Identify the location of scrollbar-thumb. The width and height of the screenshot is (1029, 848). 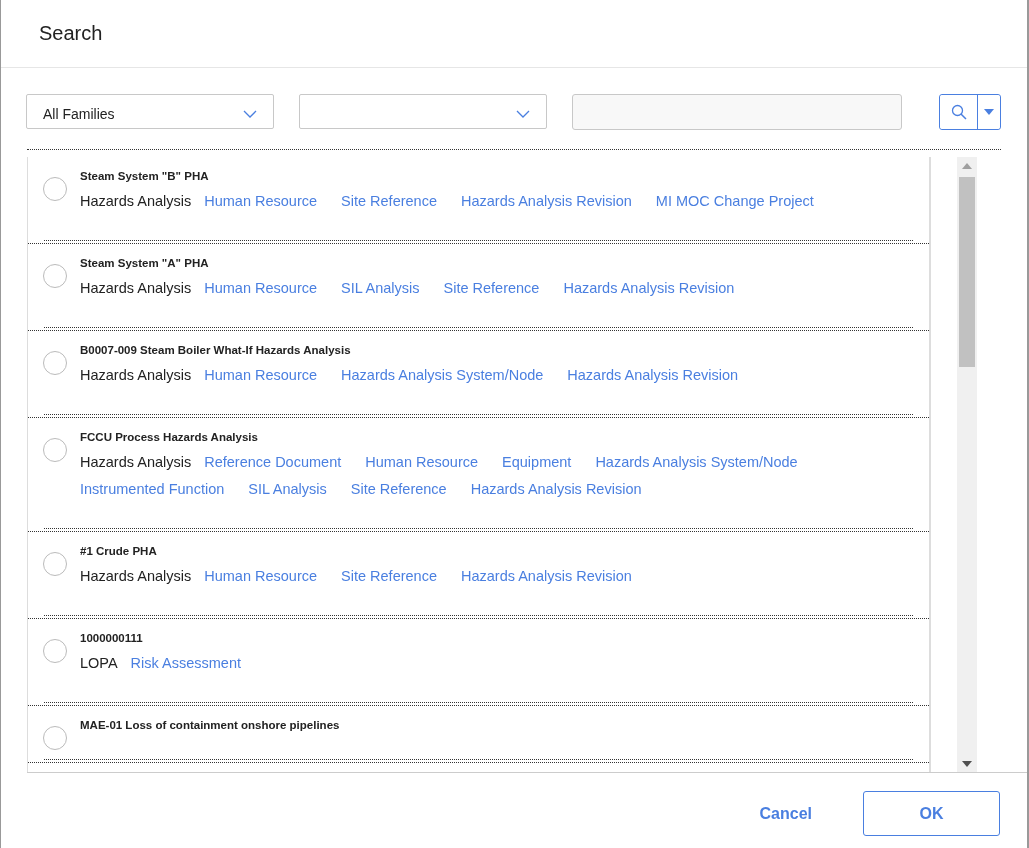
(967, 272).